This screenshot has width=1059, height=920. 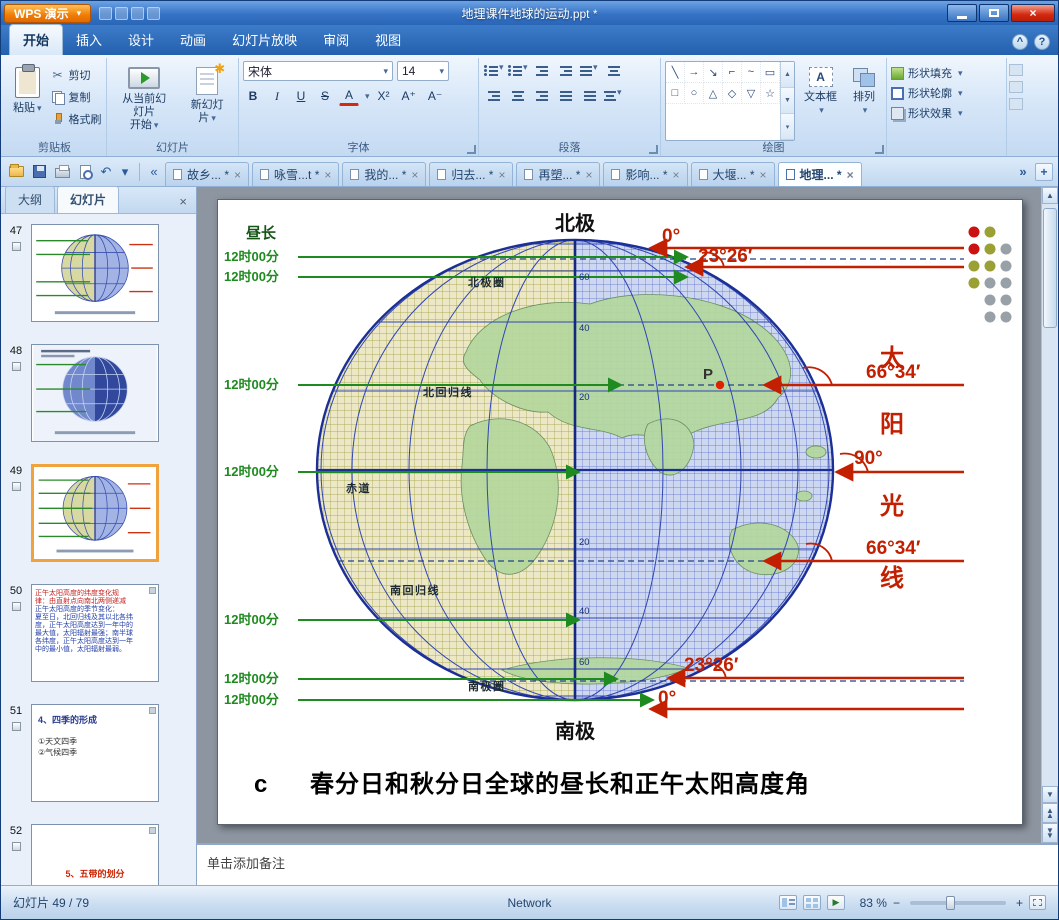 I want to click on slide-thumbnail-49-selected: 49, so click(x=96, y=513).